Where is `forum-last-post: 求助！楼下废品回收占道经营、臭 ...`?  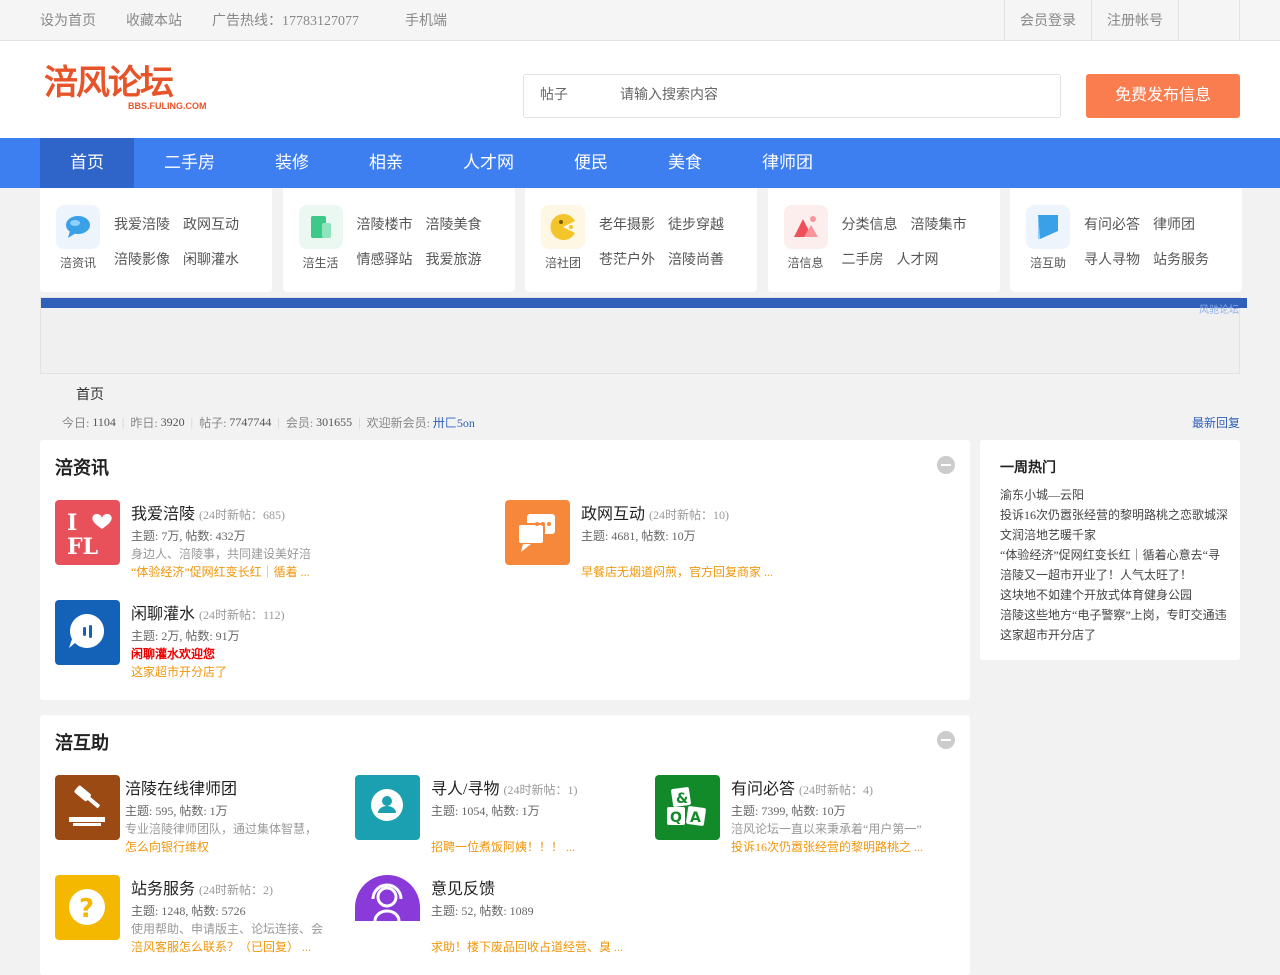
forum-last-post: 求助！楼下废品回收占道经营、臭 ... is located at coordinates (527, 946).